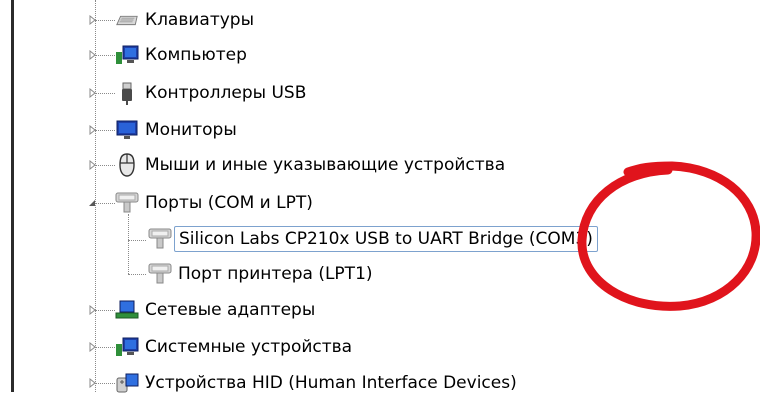 The width and height of the screenshot is (760, 400). I want to click on tree-item-keyboards: Клавиатуры, so click(184, 20).